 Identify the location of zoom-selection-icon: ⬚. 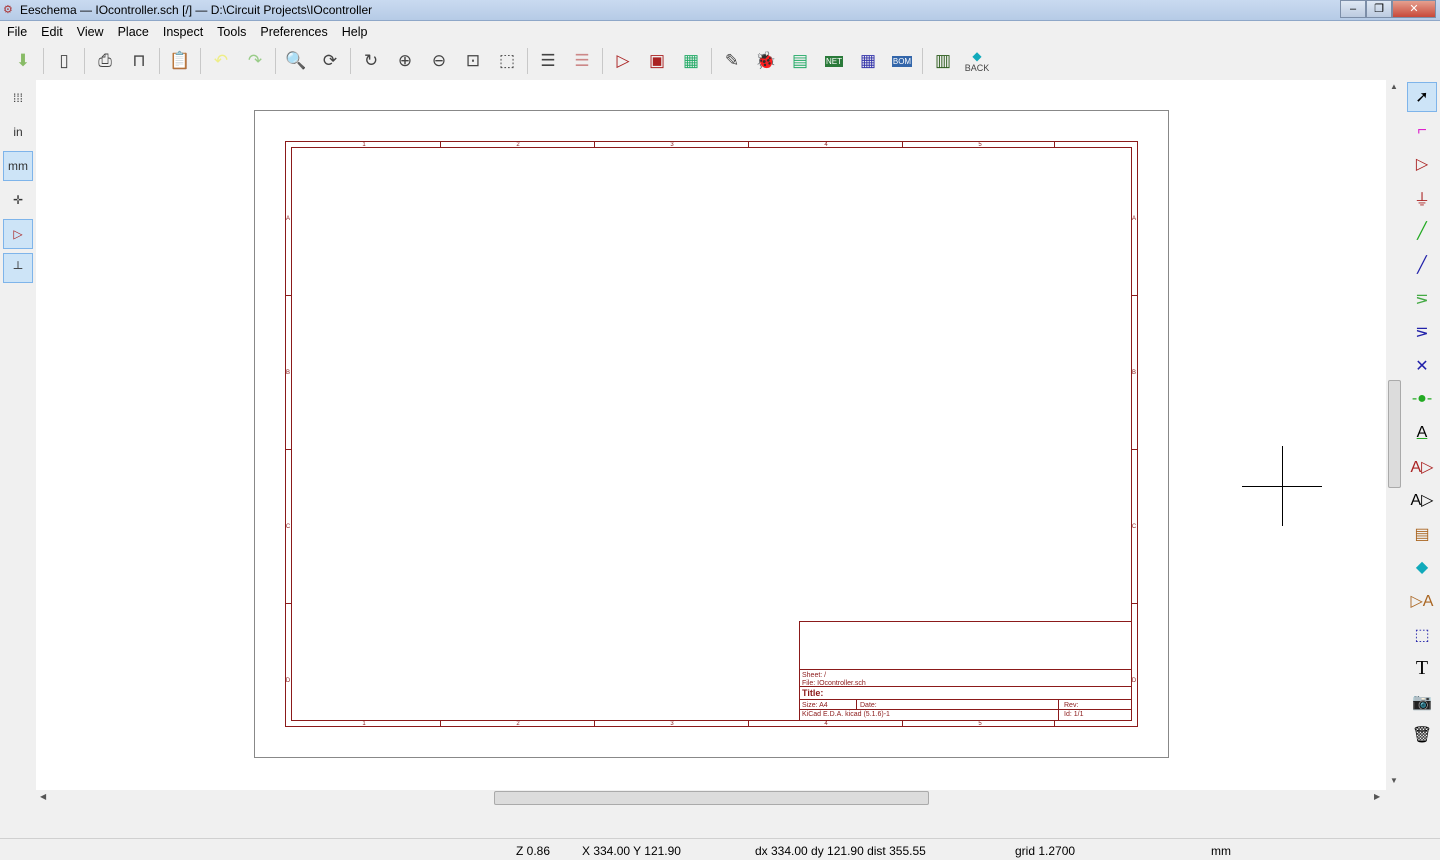
(507, 61).